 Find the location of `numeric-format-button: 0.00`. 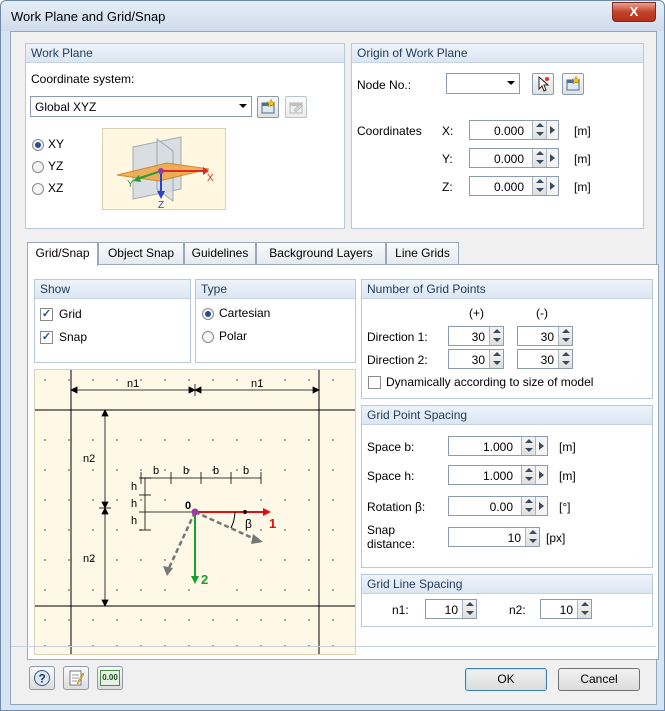

numeric-format-button: 0.00 is located at coordinates (110, 678).